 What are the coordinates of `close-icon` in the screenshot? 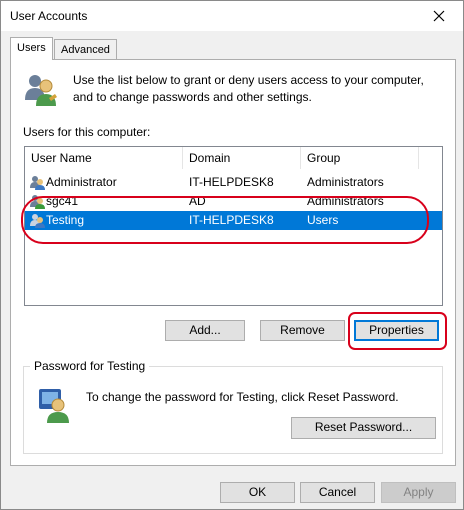 It's located at (439, 16).